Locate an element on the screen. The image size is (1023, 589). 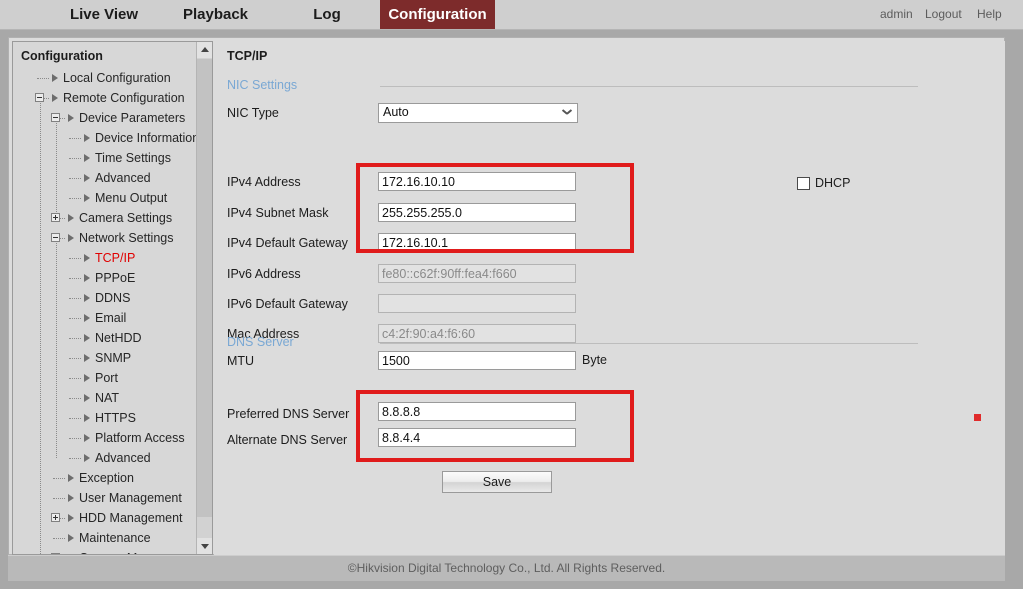
preferred-dns-input is located at coordinates (477, 411).